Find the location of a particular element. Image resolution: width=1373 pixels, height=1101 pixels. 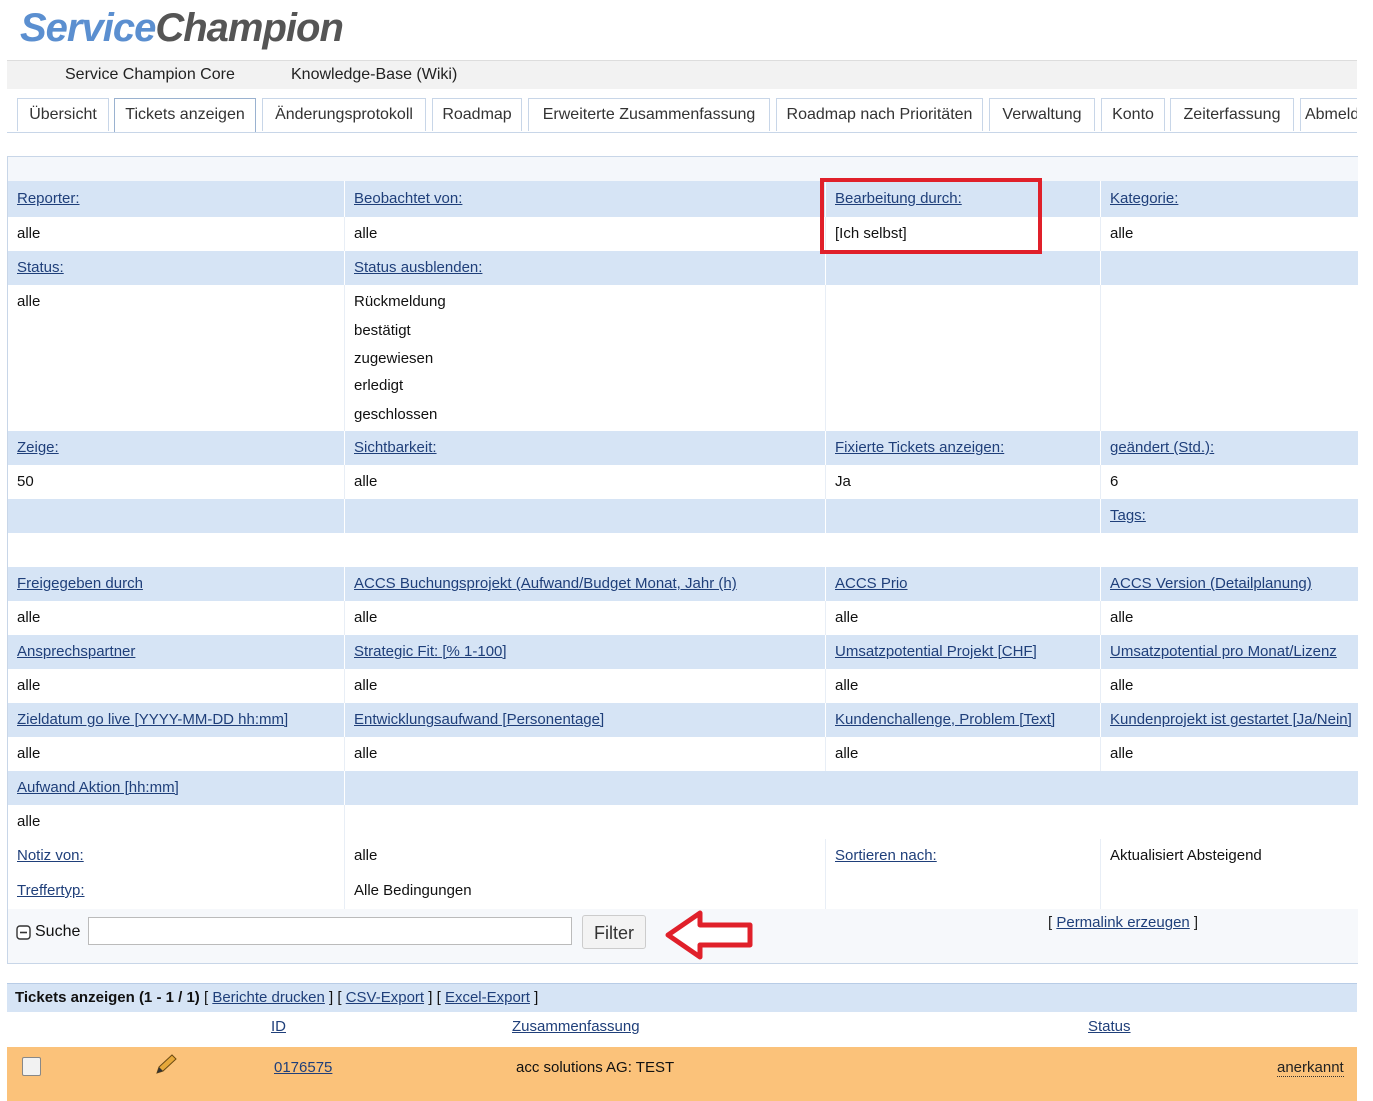

filter-header-row-7: Aufwand Aktion [hh:mm] is located at coordinates (683, 788).